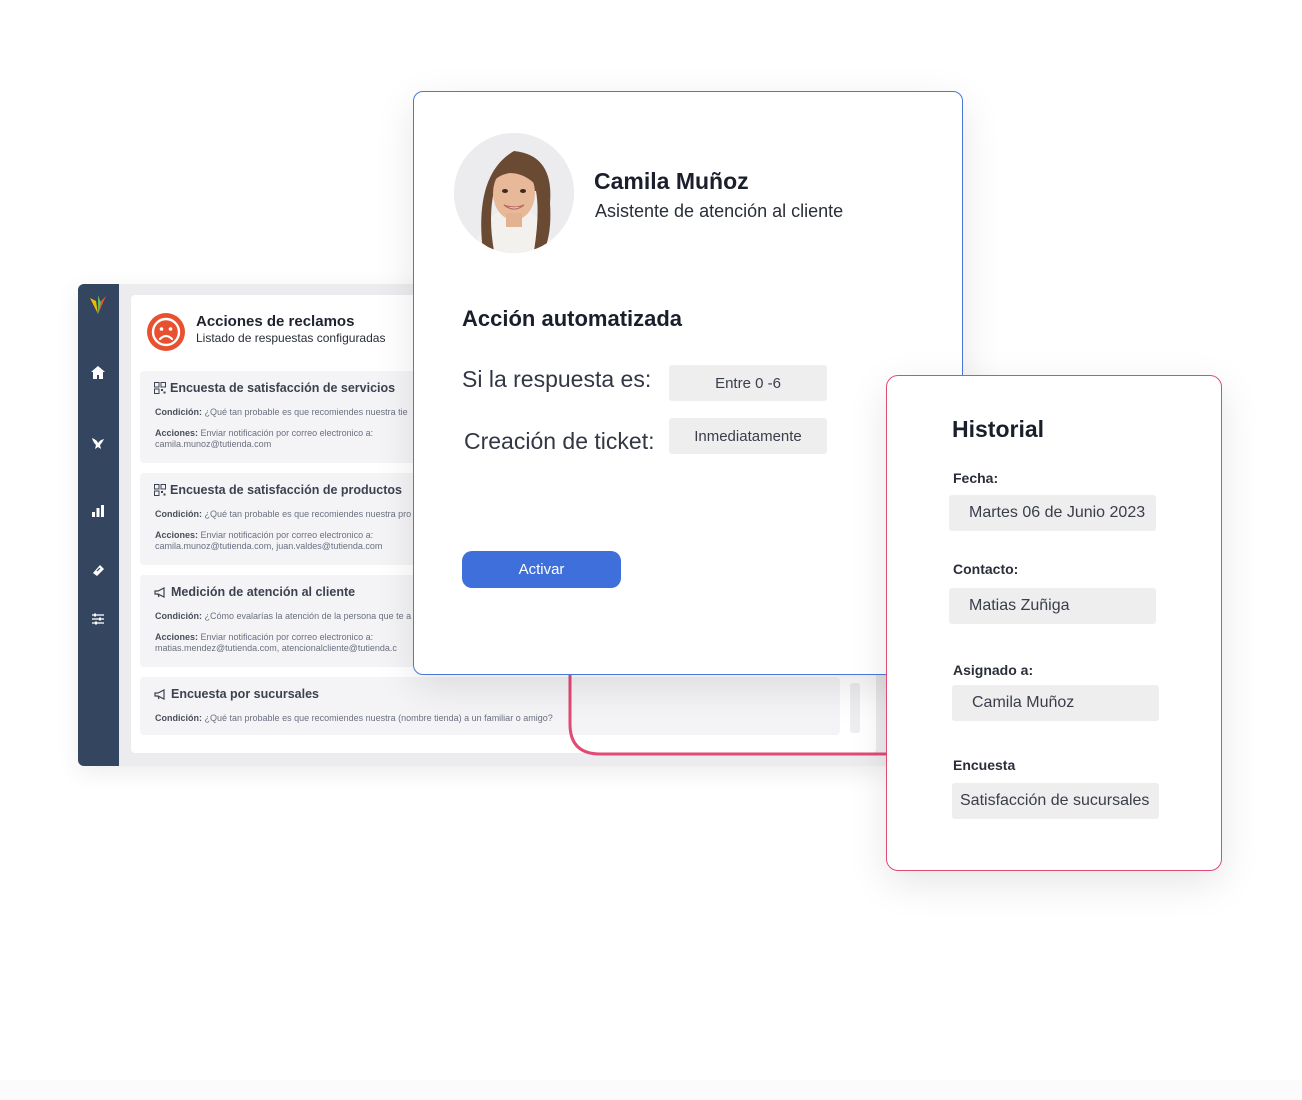 The height and width of the screenshot is (1100, 1302). What do you see at coordinates (275, 321) in the screenshot?
I see `panel-title: Acciones de reclamos` at bounding box center [275, 321].